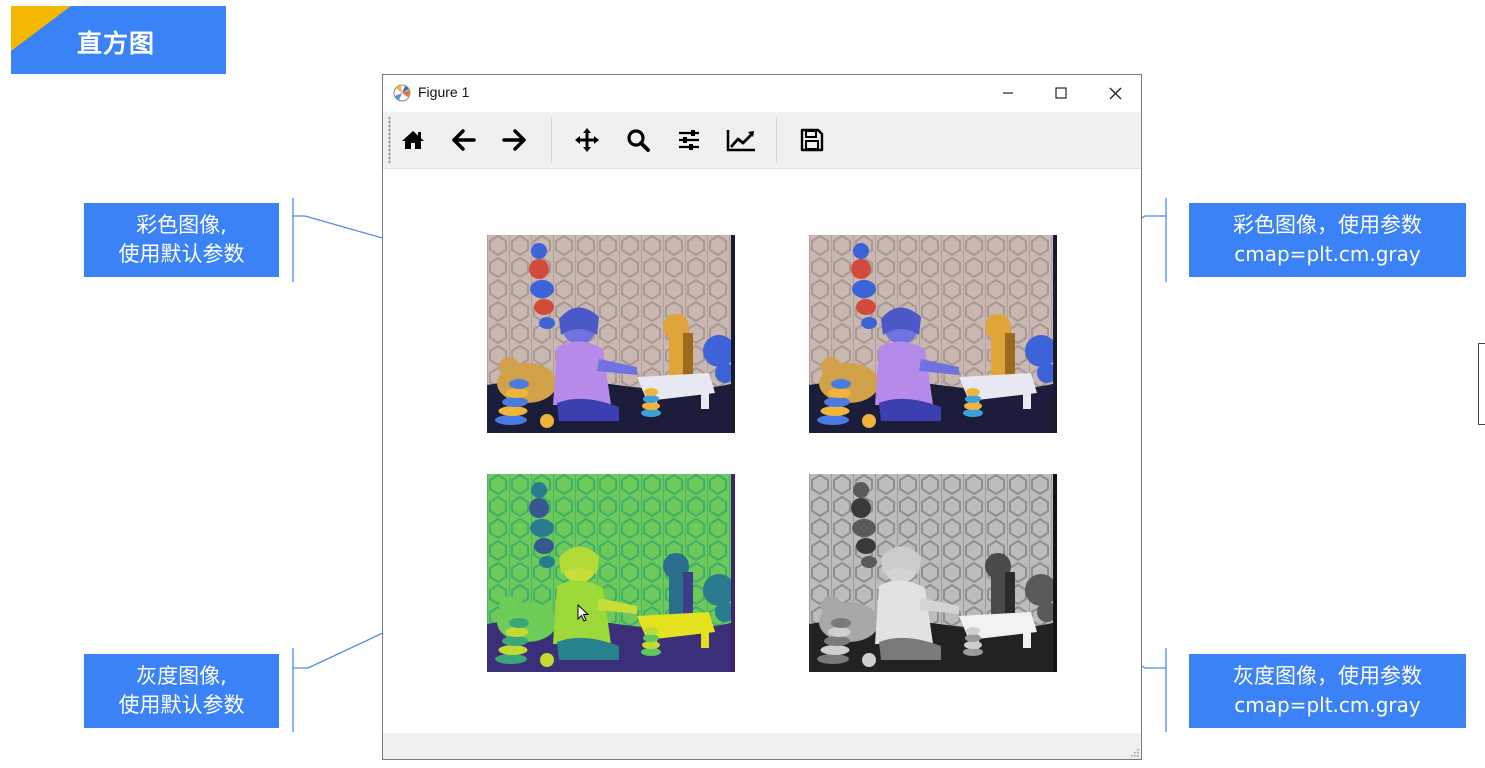 The height and width of the screenshot is (768, 1485). I want to click on gray-image-gray-image, so click(933, 573).